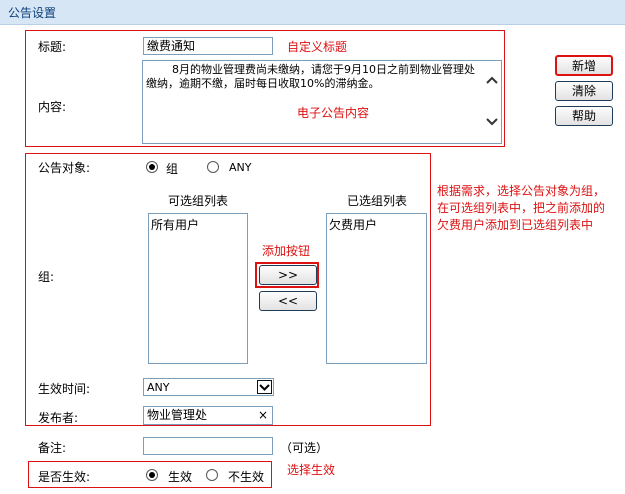  I want to click on enable-off-label: 不生效, so click(246, 477).